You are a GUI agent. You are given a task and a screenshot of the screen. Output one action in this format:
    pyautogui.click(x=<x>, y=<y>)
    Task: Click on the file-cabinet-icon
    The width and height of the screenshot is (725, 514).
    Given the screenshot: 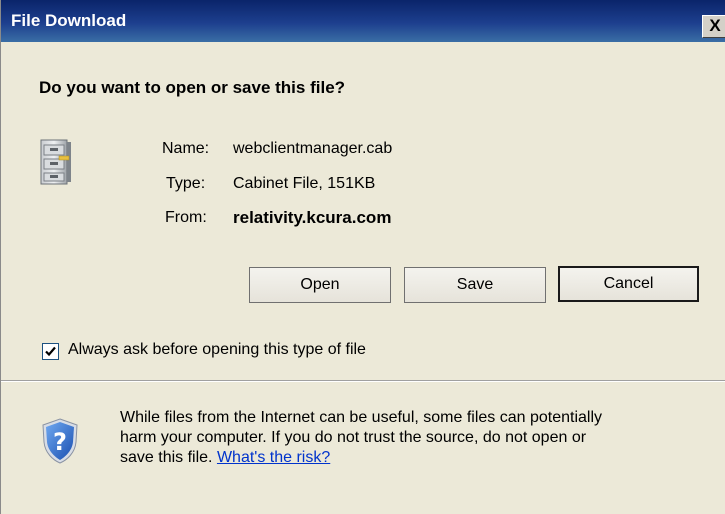 What is the action you would take?
    pyautogui.click(x=56, y=162)
    